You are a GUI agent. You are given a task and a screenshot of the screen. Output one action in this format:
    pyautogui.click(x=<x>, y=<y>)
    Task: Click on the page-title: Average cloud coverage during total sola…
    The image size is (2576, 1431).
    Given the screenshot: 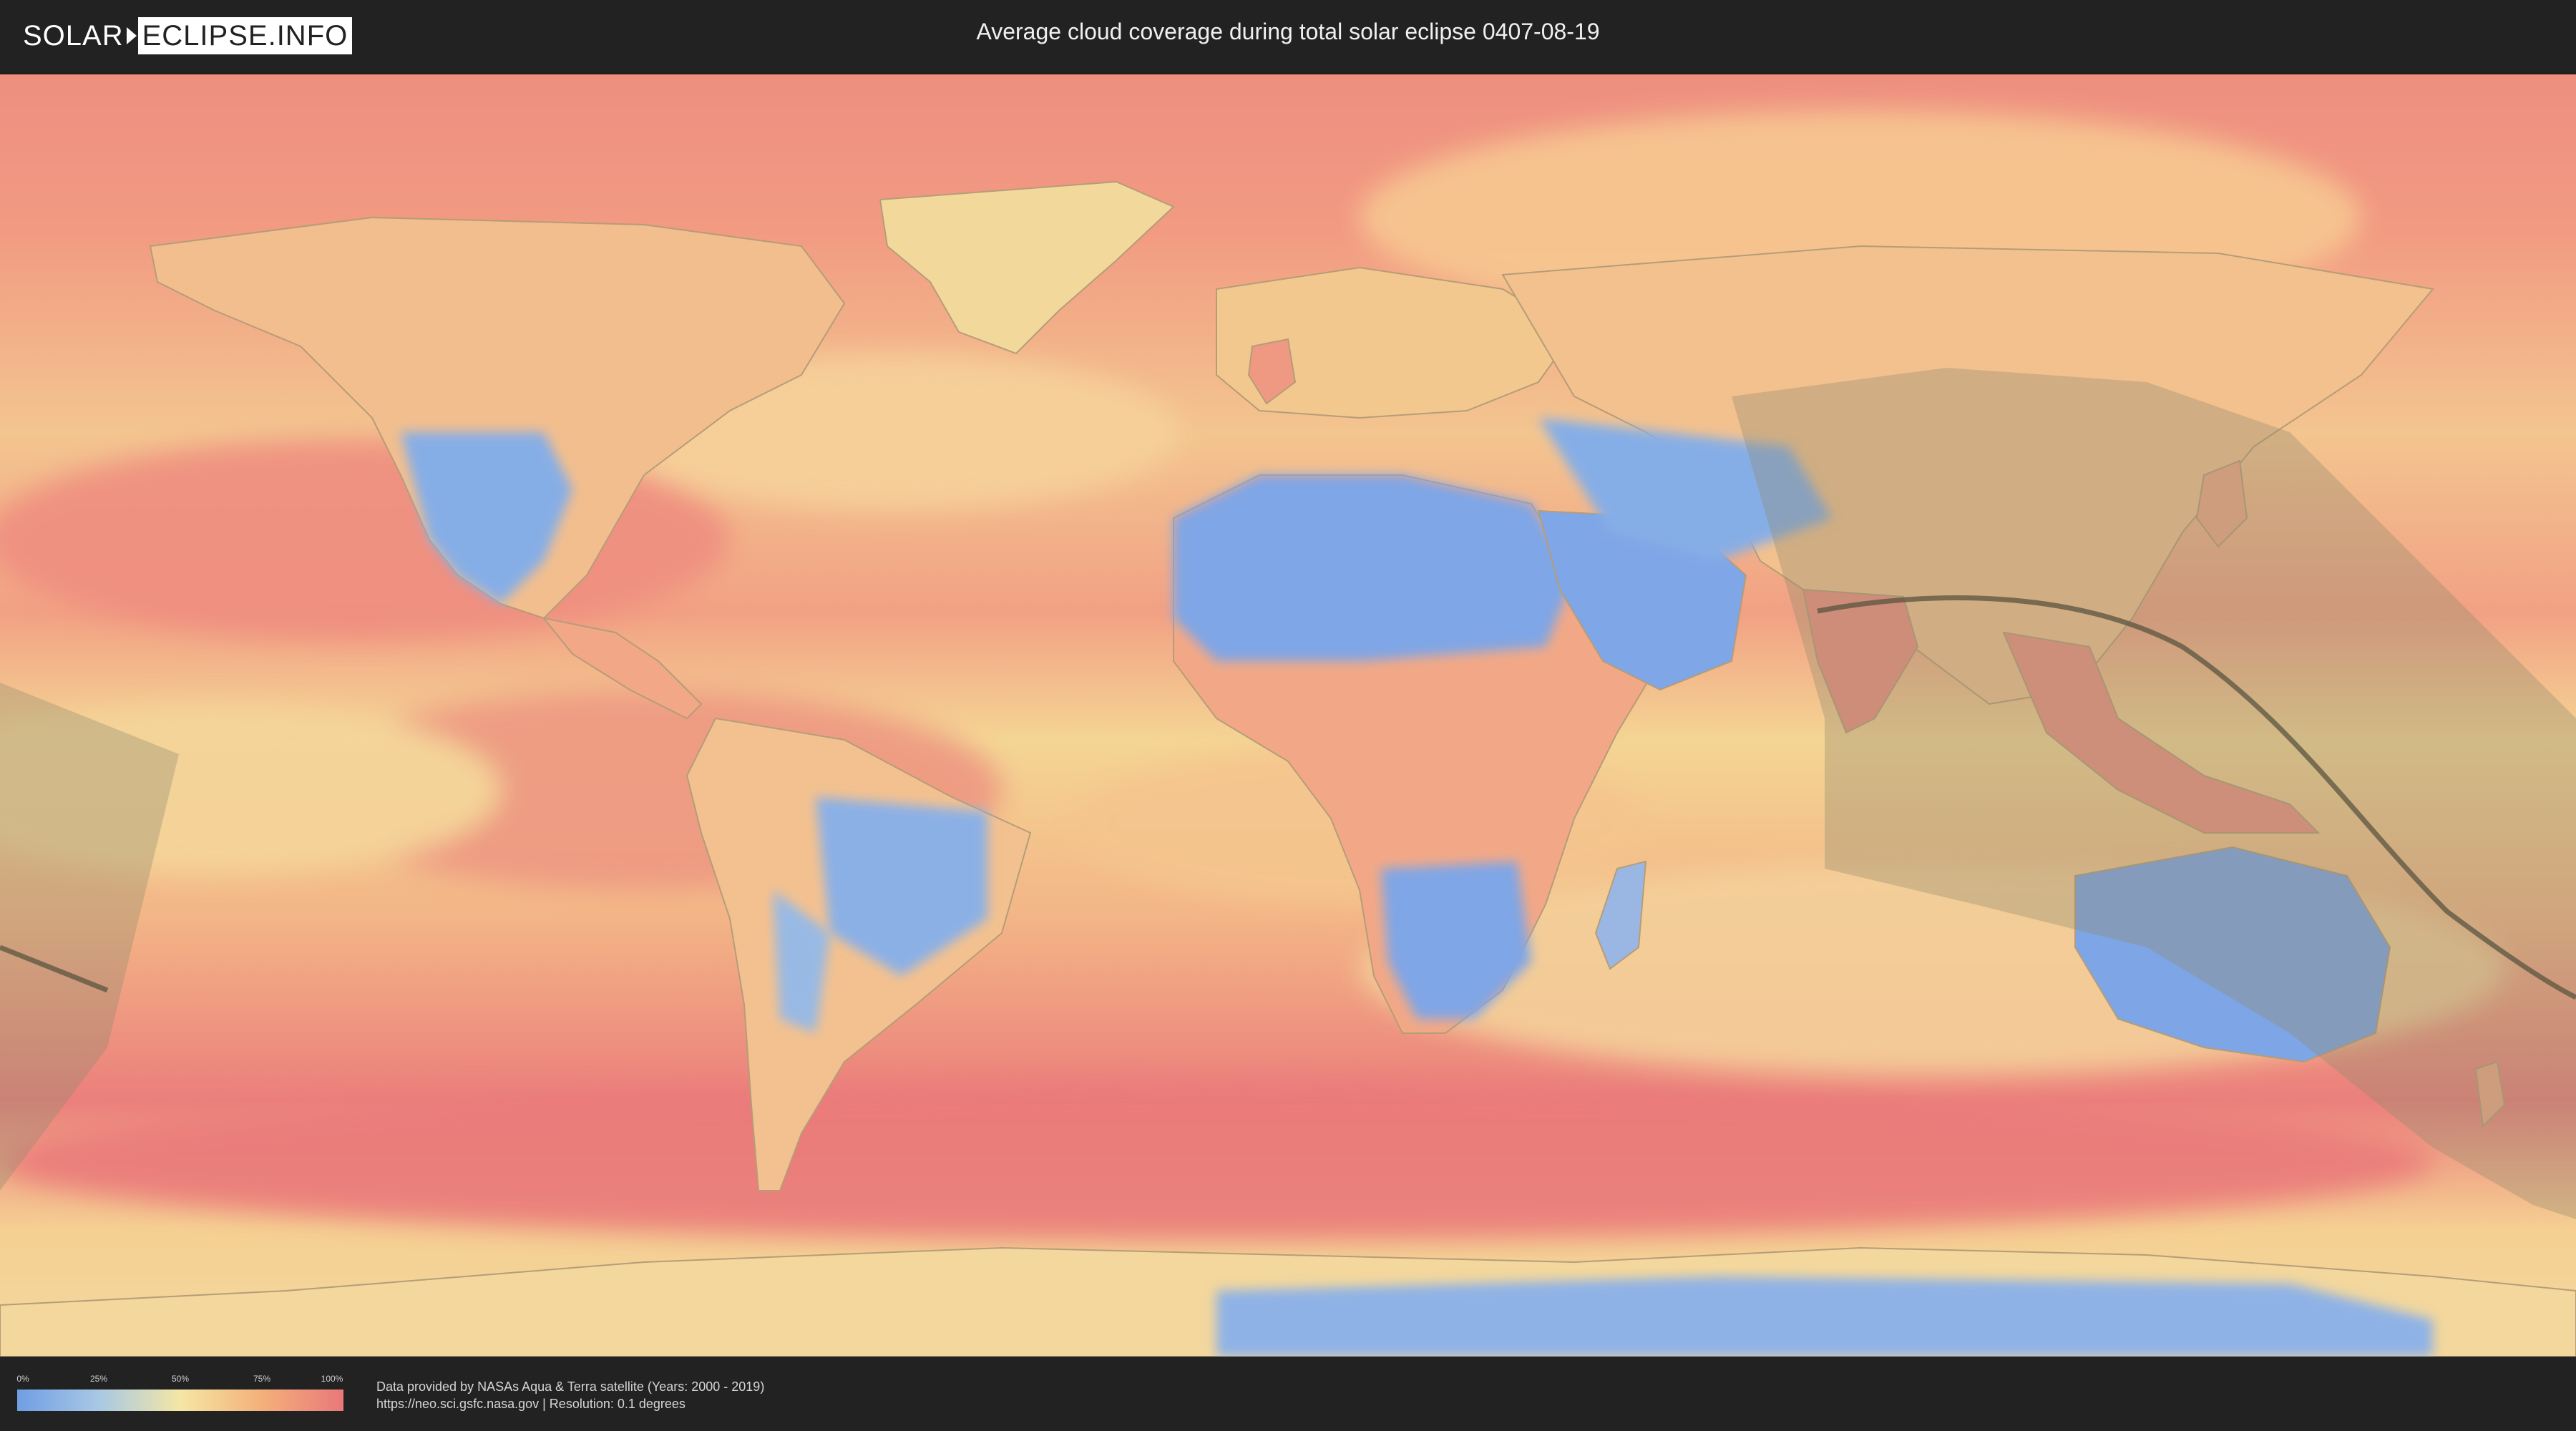 What is the action you would take?
    pyautogui.click(x=1288, y=31)
    